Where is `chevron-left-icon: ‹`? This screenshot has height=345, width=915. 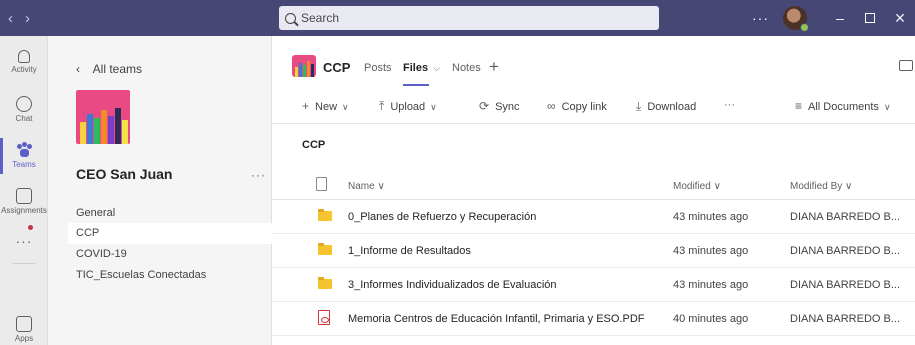 chevron-left-icon: ‹ is located at coordinates (78, 69).